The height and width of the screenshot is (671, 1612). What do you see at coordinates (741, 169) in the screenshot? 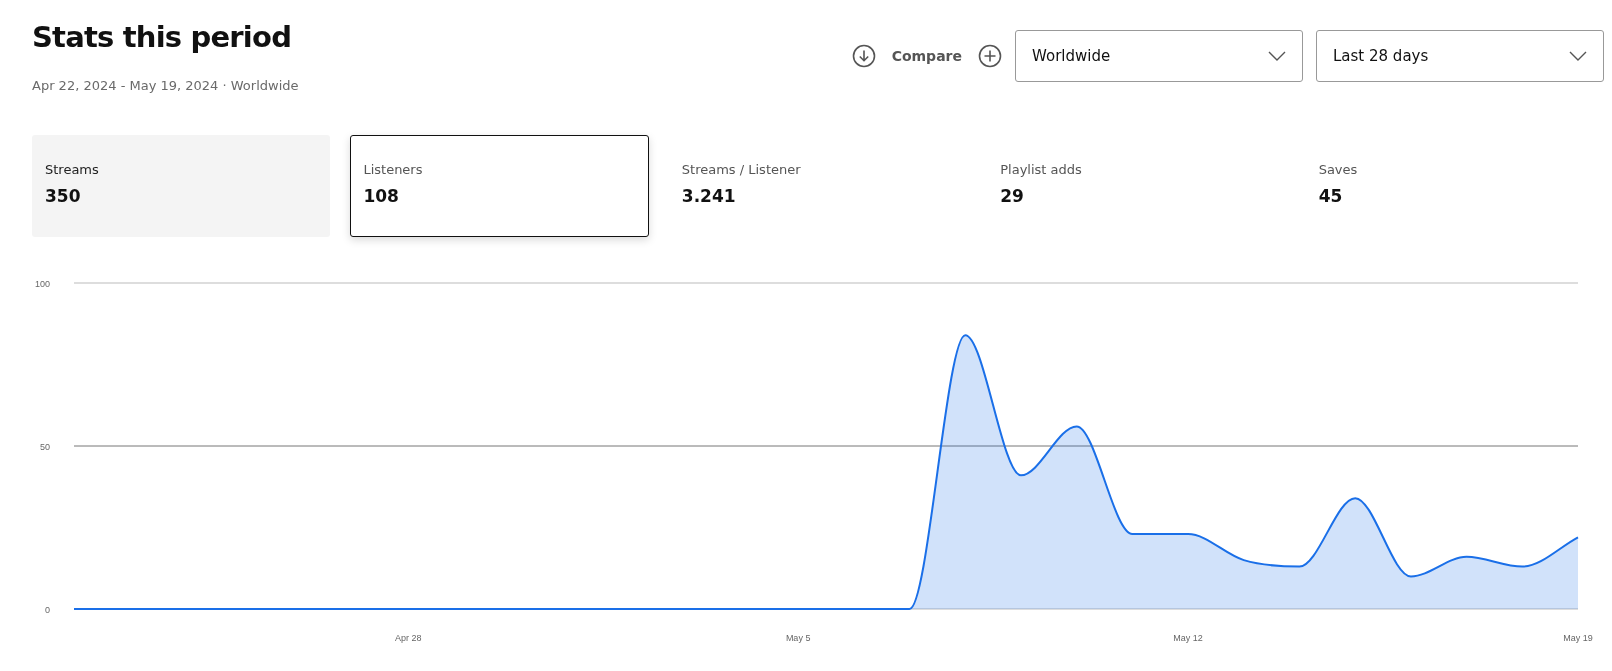
I see `metric-label: Streams / Listener` at bounding box center [741, 169].